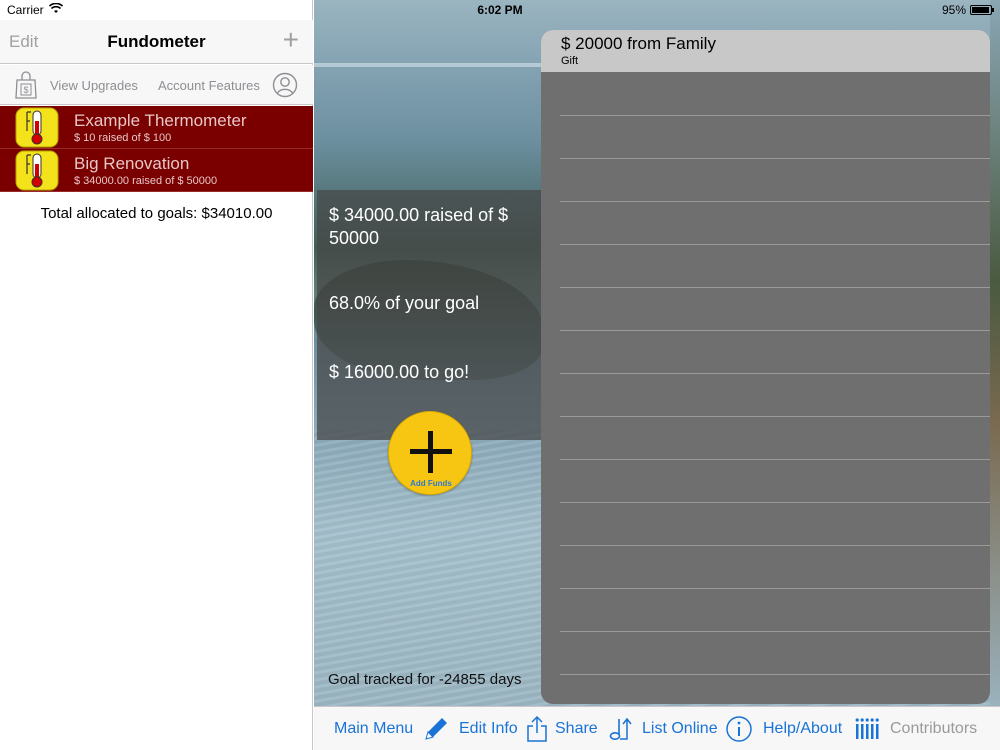  What do you see at coordinates (934, 728) in the screenshot?
I see `tab-label: Contributors` at bounding box center [934, 728].